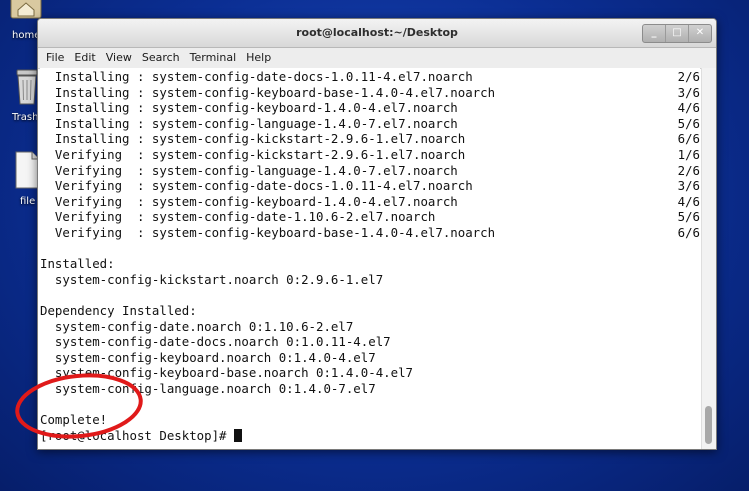  Describe the element at coordinates (119, 58) in the screenshot. I see `menu-view: View` at that location.